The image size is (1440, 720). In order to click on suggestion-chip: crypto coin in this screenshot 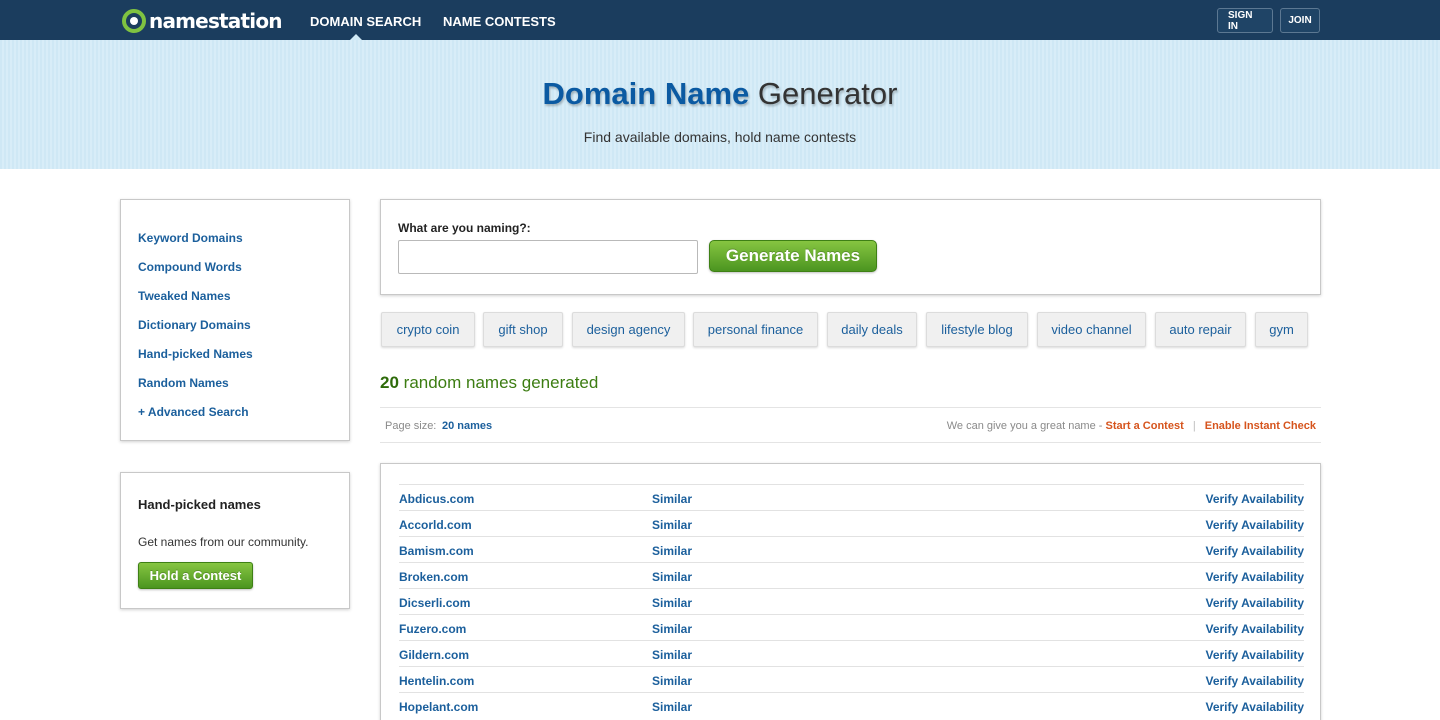, I will do `click(428, 329)`.